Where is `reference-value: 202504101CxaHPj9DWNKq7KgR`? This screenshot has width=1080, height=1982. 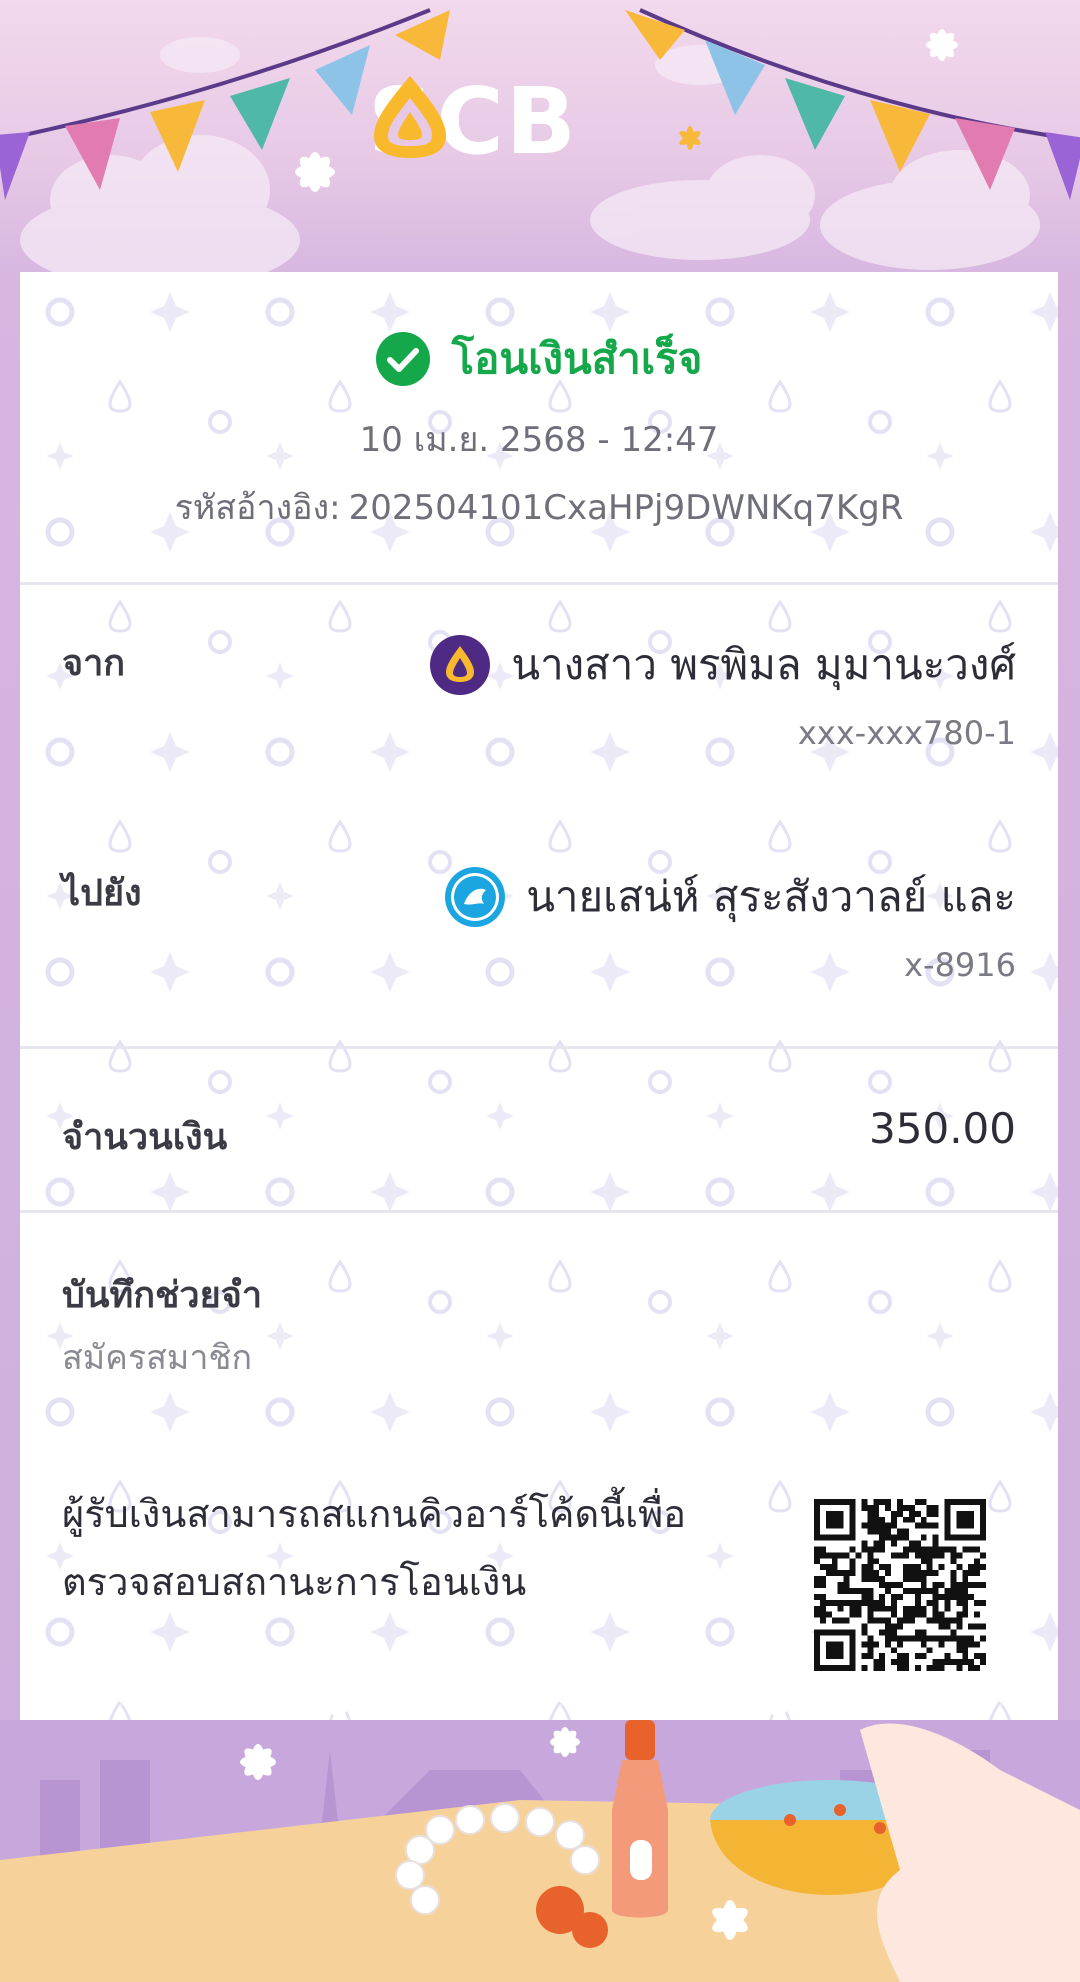 reference-value: 202504101CxaHPj9DWNKq7KgR is located at coordinates (626, 508).